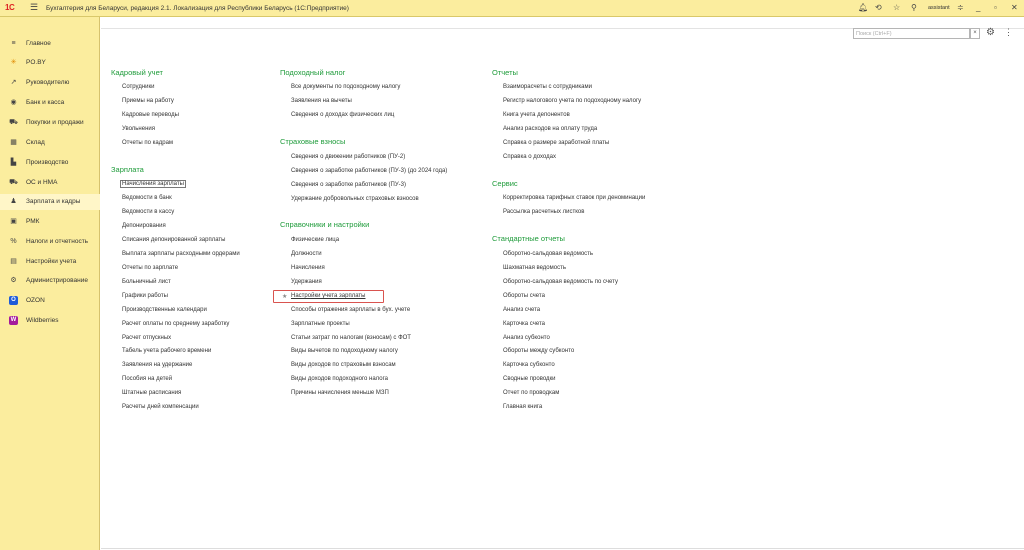 This screenshot has height=550, width=1024. What do you see at coordinates (175, 324) in the screenshot?
I see `link: Расчет оплаты по среднему заработку` at bounding box center [175, 324].